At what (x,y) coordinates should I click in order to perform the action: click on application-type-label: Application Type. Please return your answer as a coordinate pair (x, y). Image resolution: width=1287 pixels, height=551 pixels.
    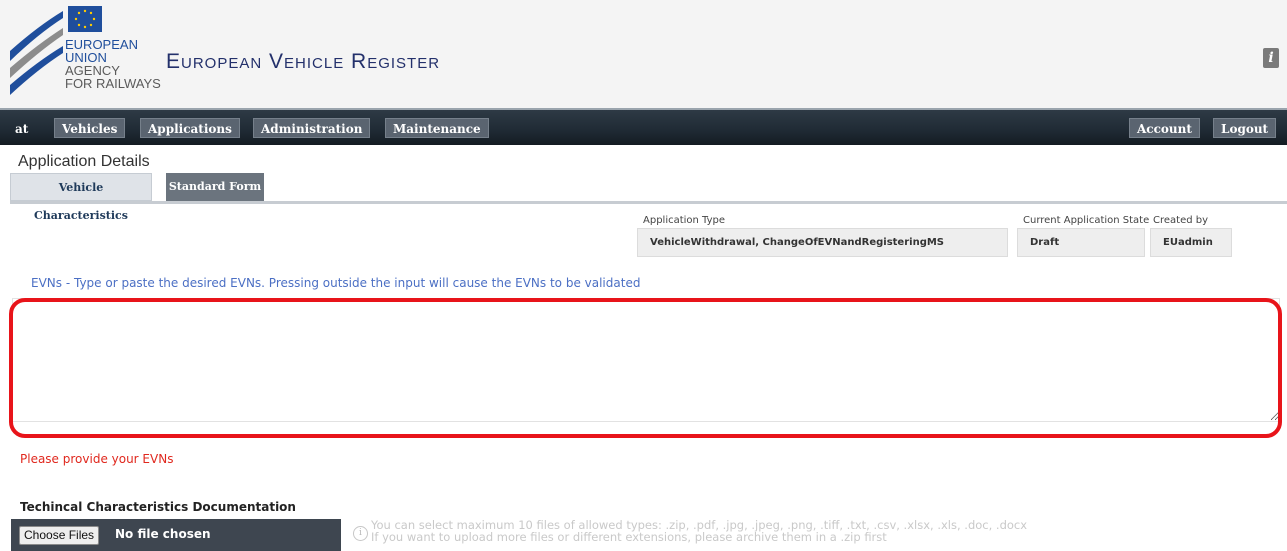
    Looking at the image, I should click on (684, 220).